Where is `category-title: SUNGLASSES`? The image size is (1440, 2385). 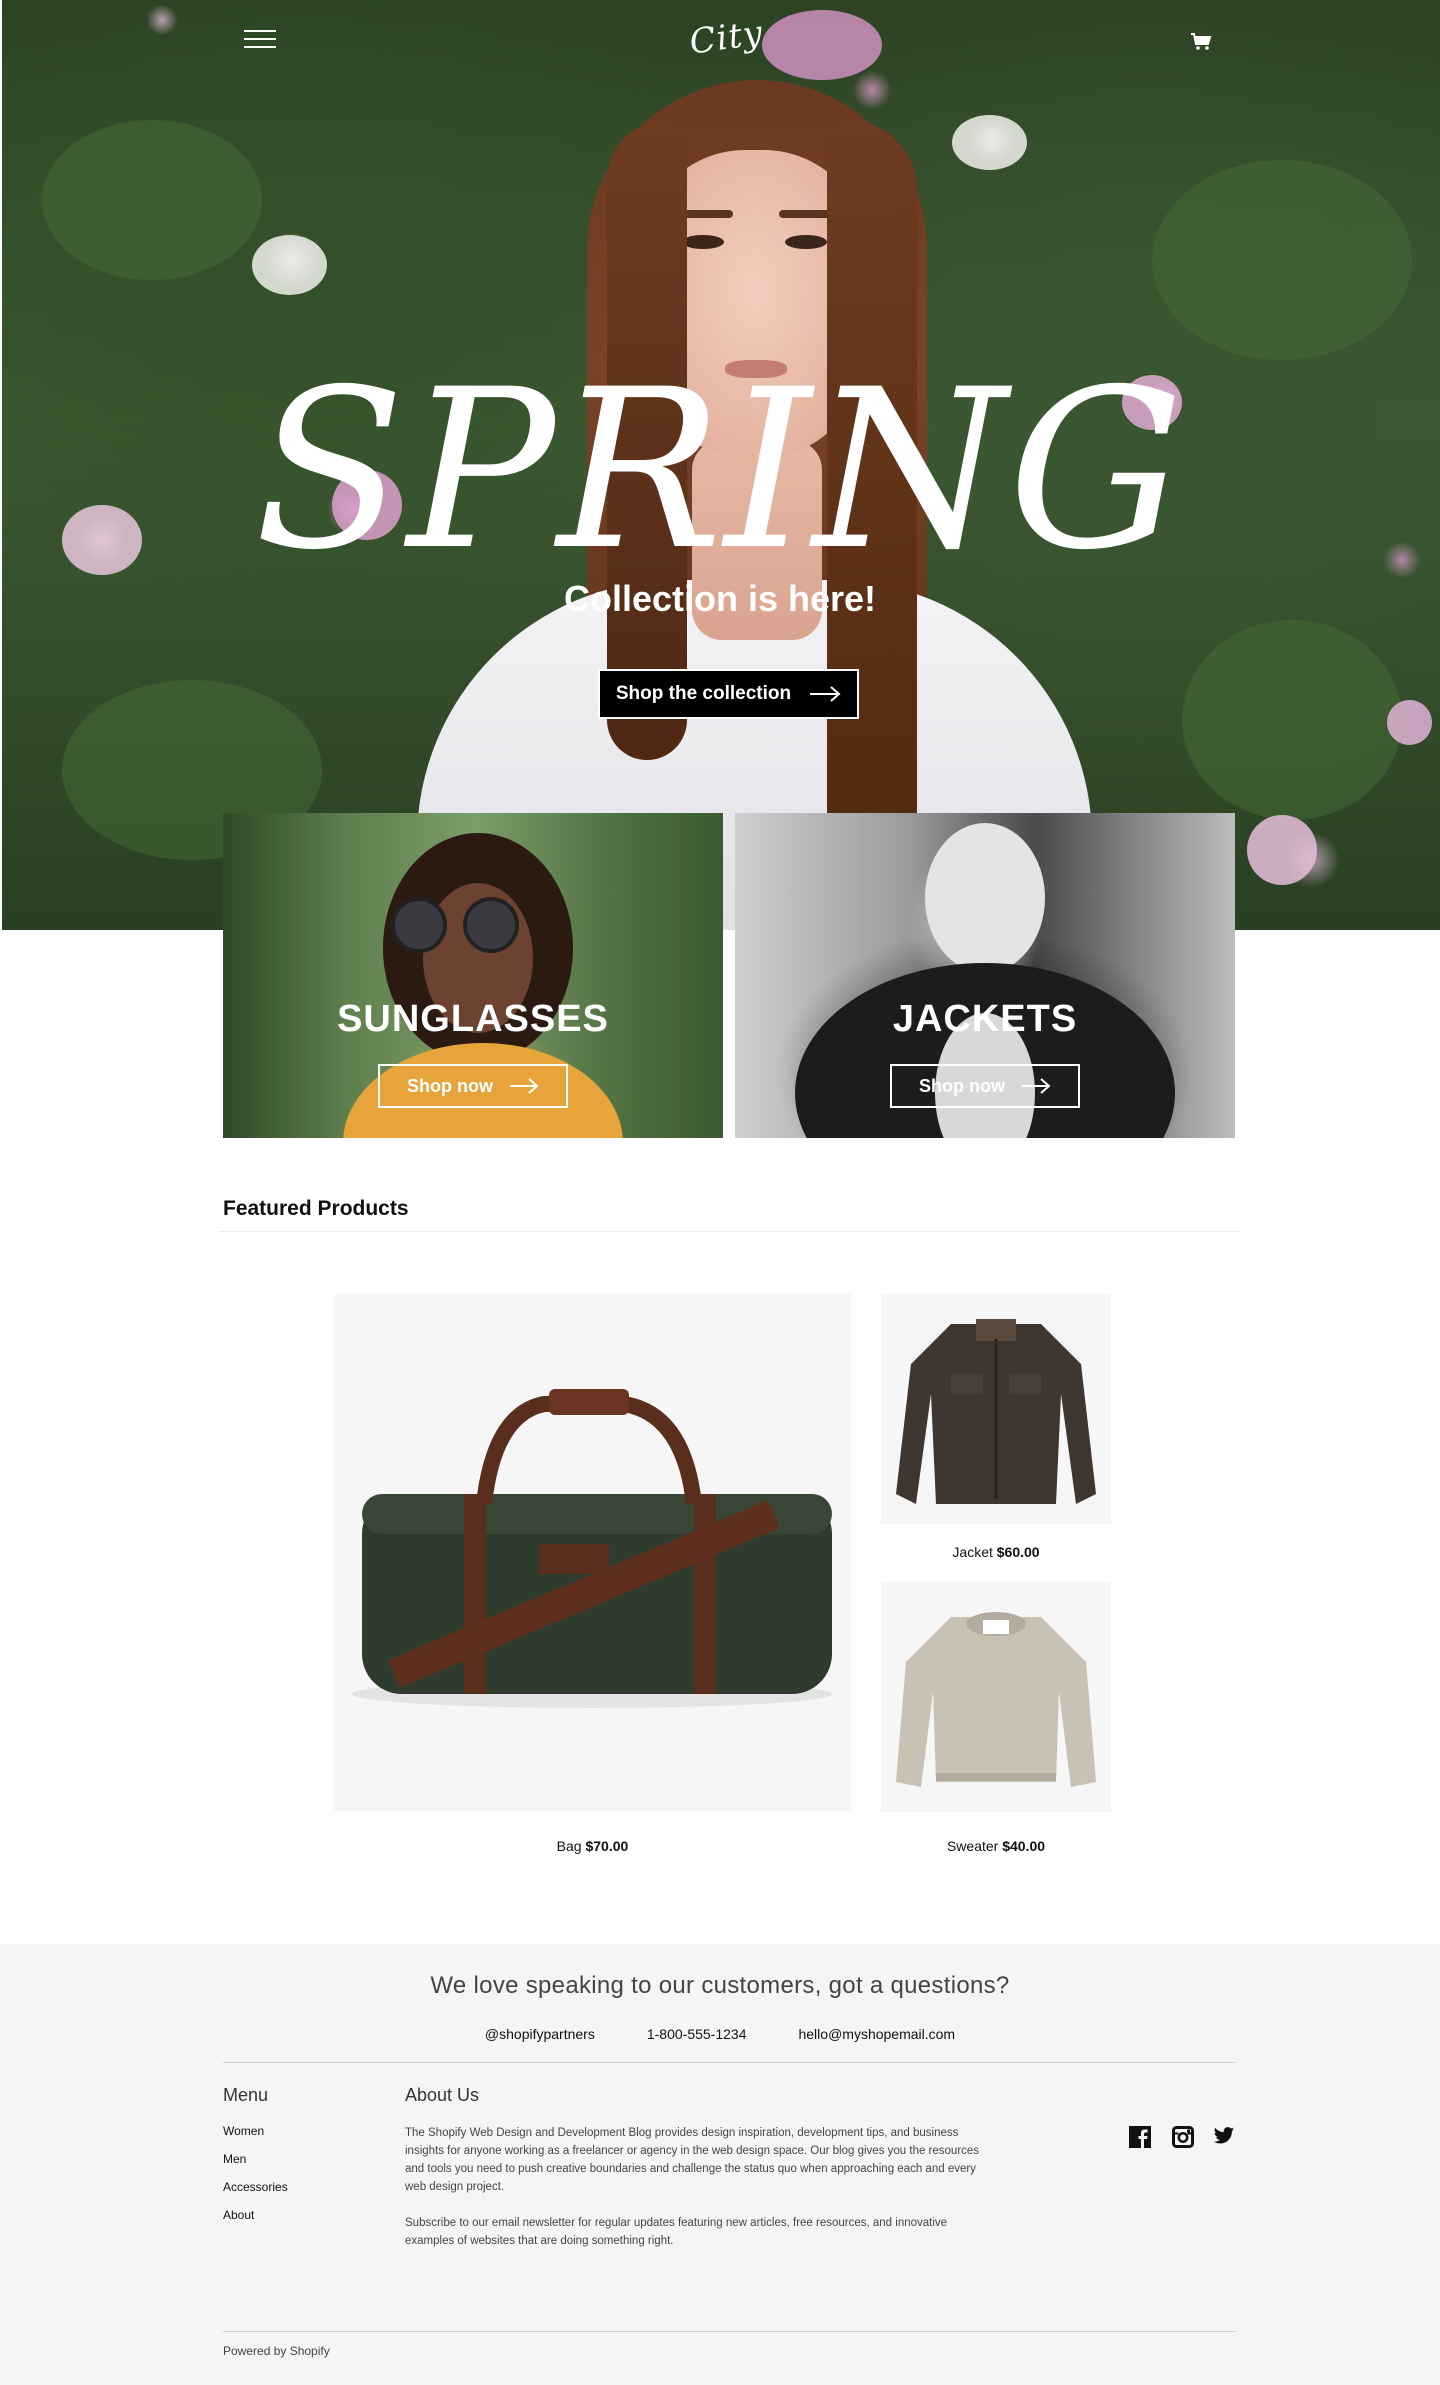 category-title: SUNGLASSES is located at coordinates (473, 1019).